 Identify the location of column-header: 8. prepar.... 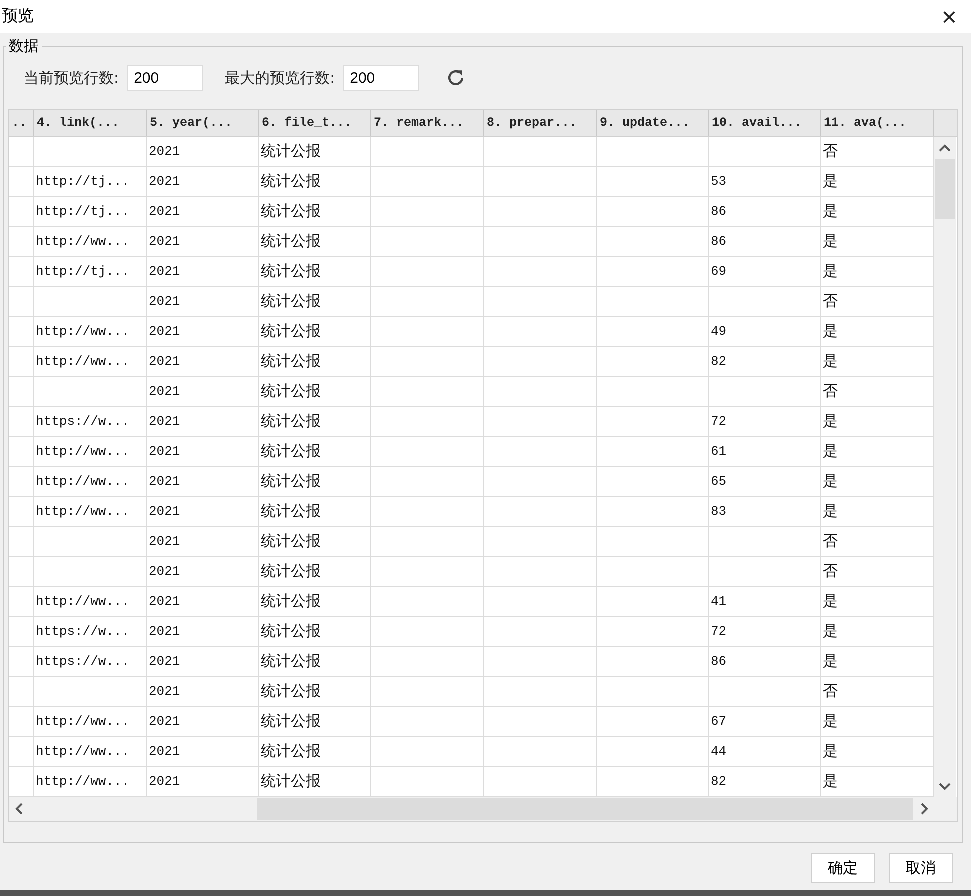
(540, 123).